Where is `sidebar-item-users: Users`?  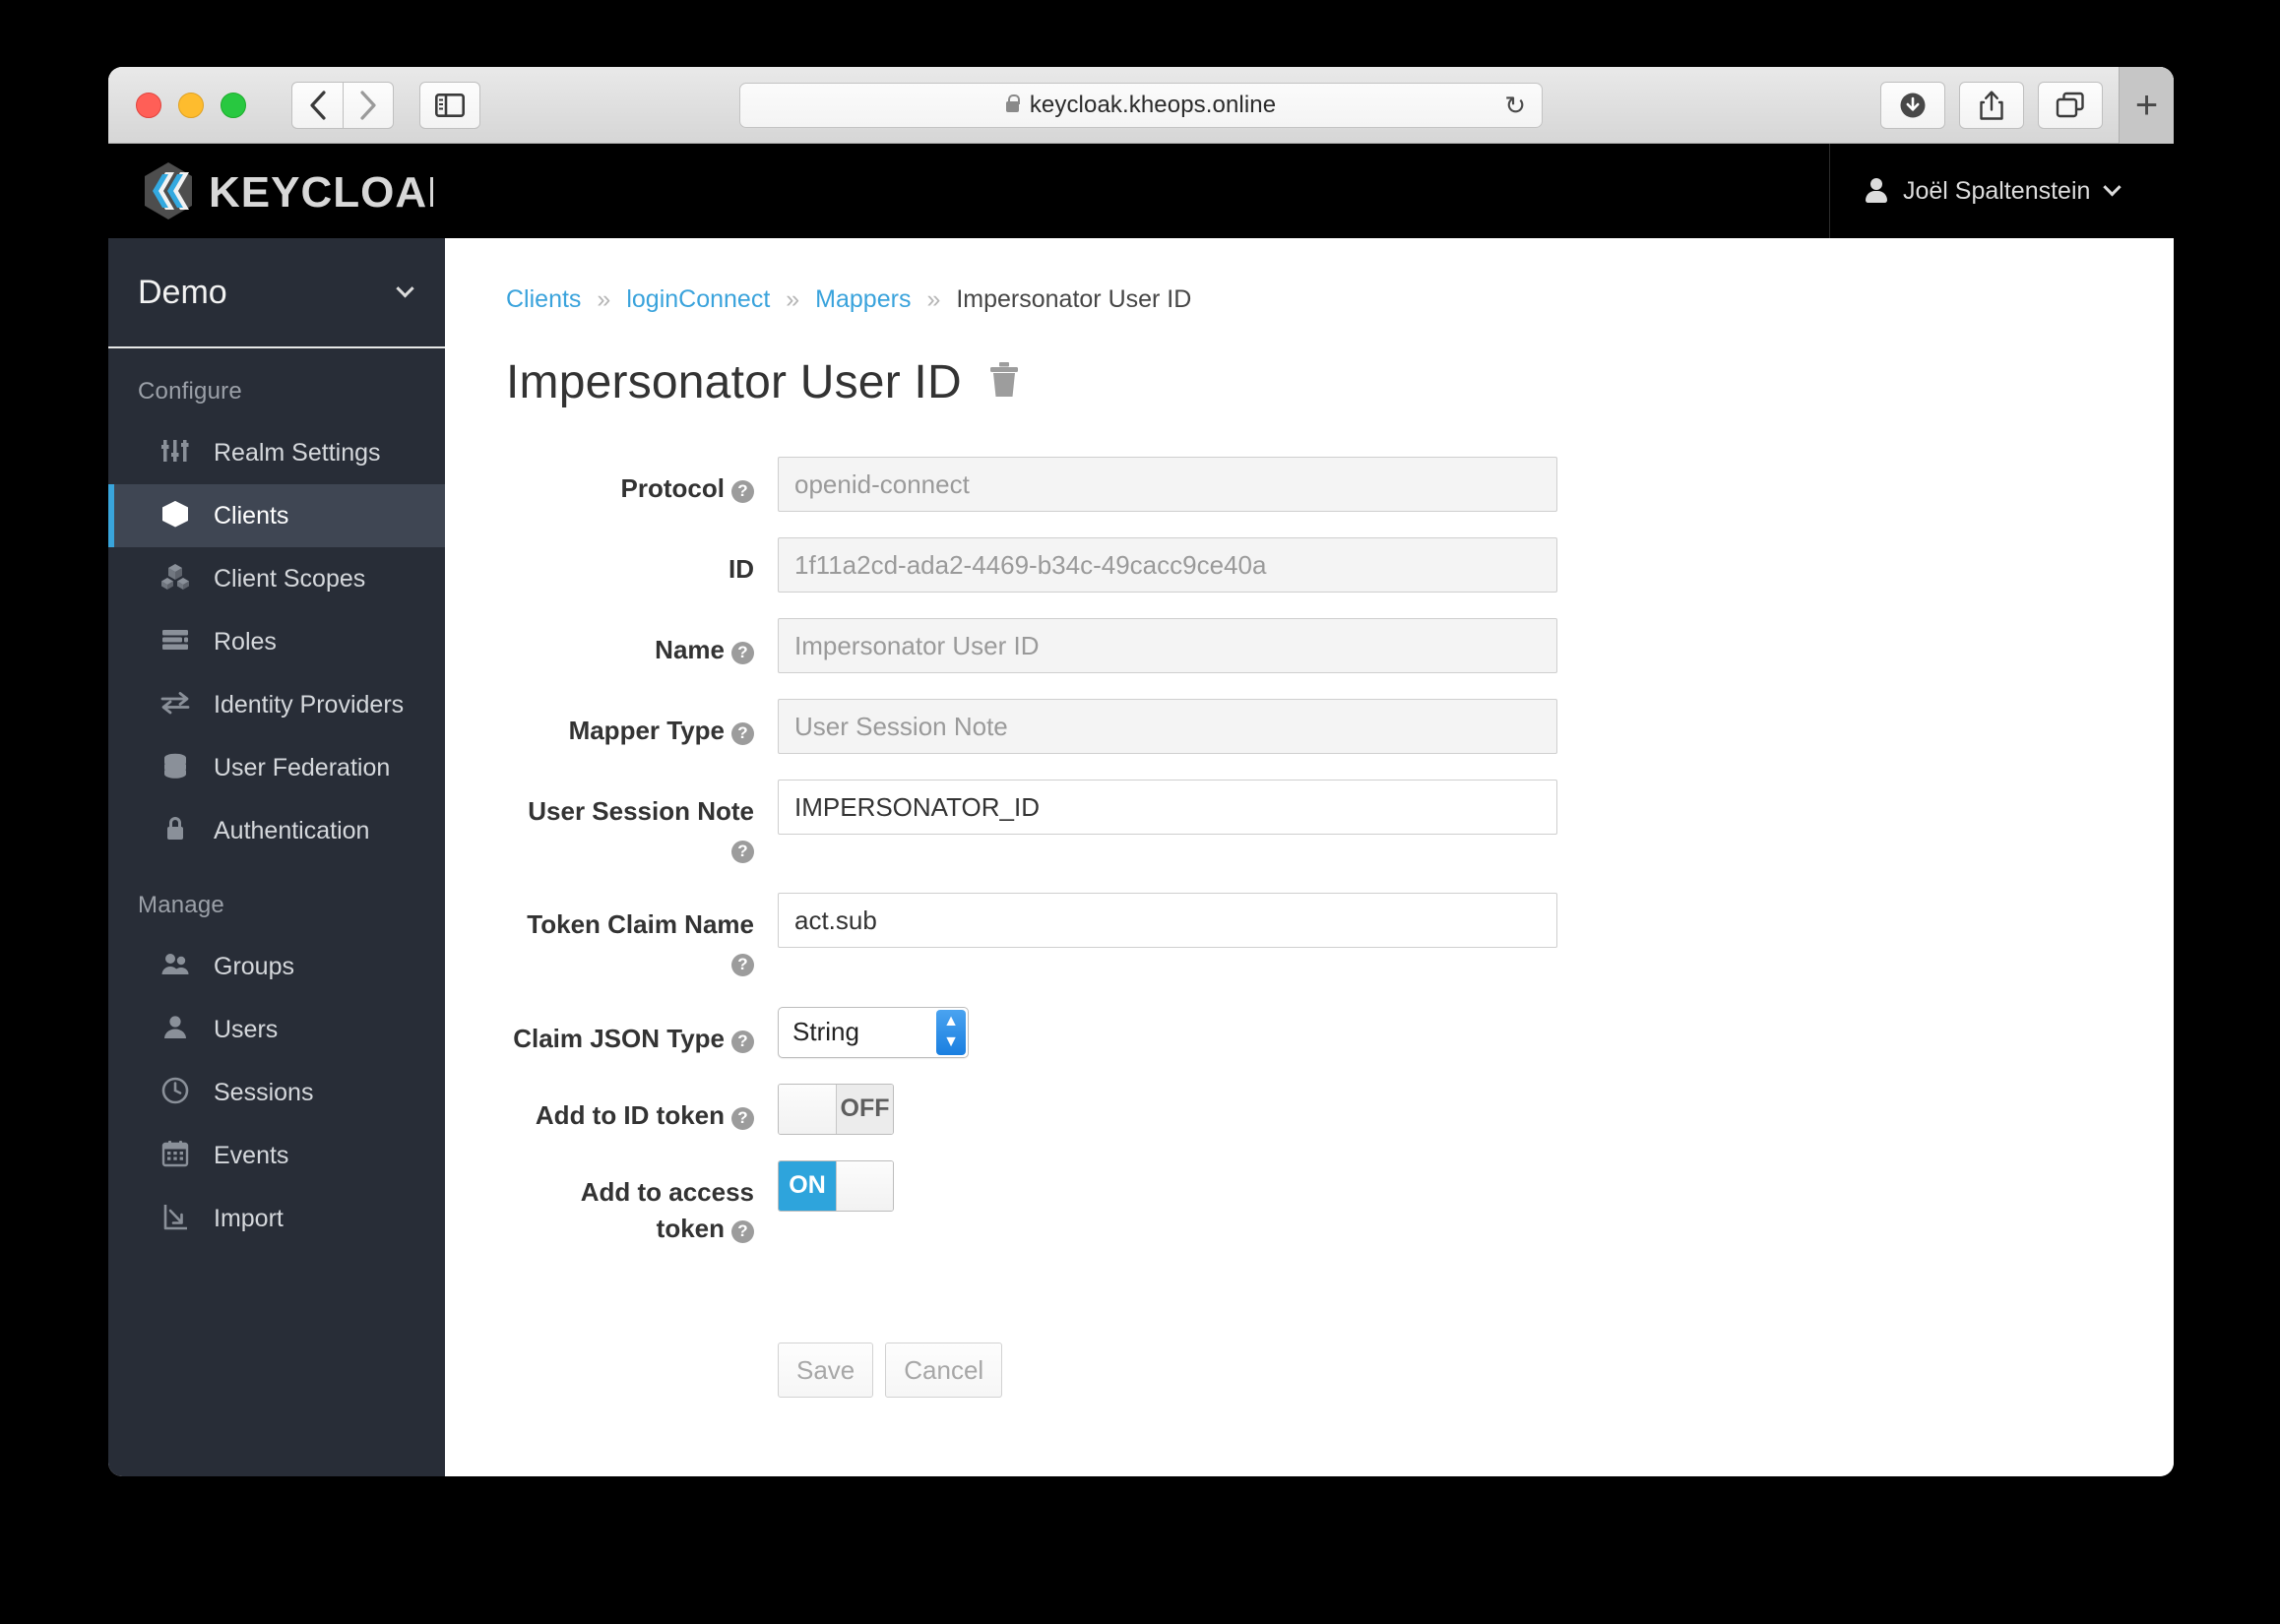 sidebar-item-users: Users is located at coordinates (276, 1029).